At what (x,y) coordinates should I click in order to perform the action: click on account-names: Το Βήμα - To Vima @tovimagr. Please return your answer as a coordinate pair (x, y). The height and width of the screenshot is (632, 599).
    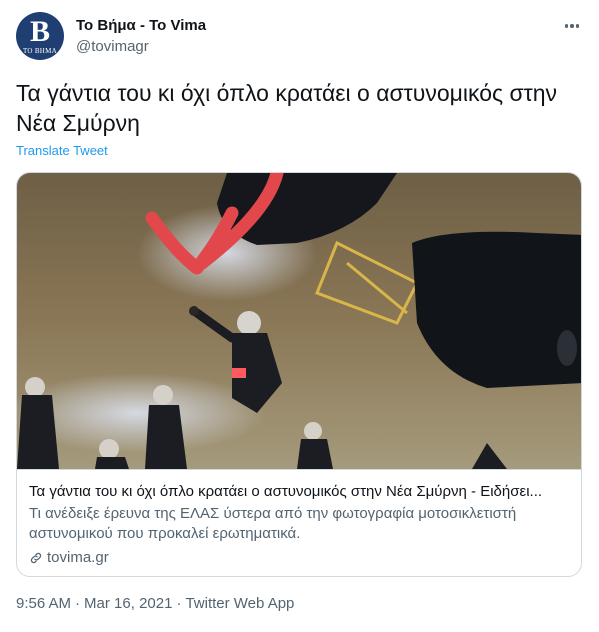
    Looking at the image, I should click on (141, 36).